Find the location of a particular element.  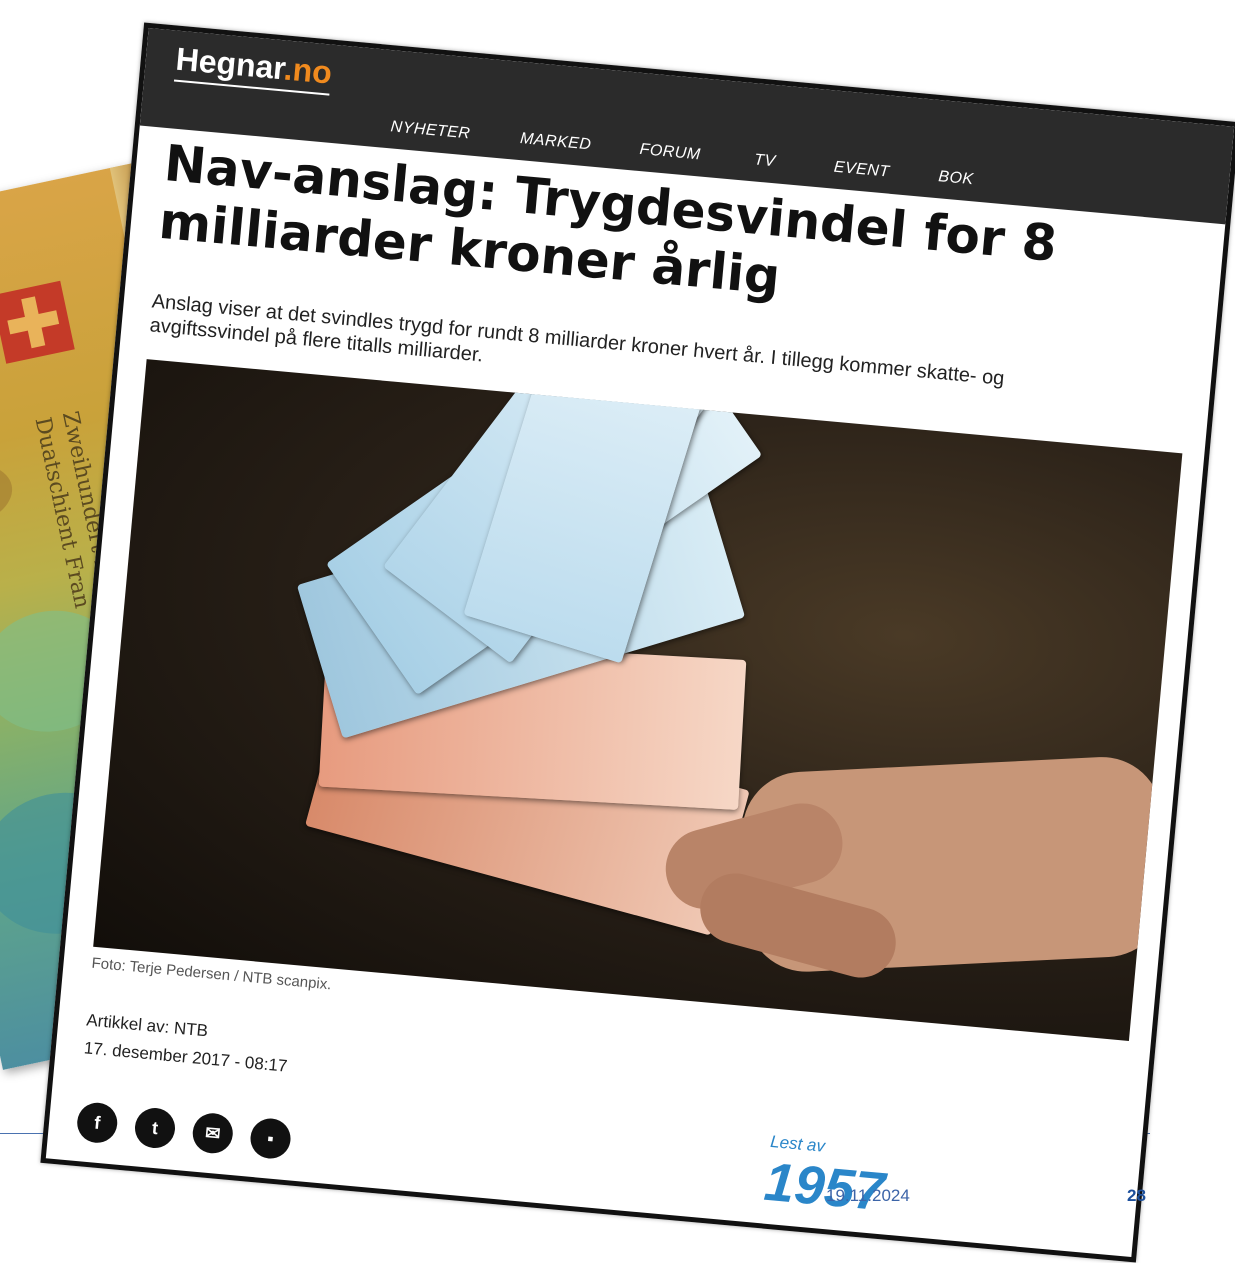

swiss-cross-icon is located at coordinates (37, 322).